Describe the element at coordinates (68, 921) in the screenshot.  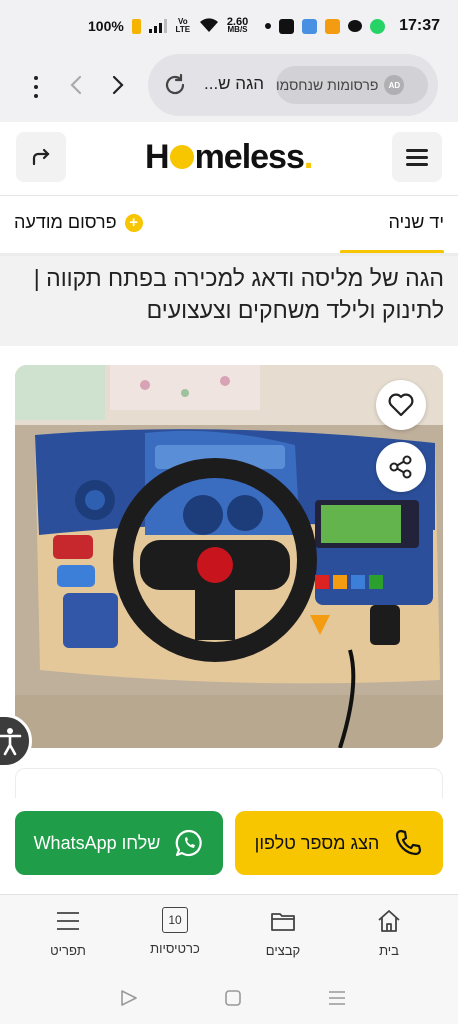
I see `menu-lines-icon` at that location.